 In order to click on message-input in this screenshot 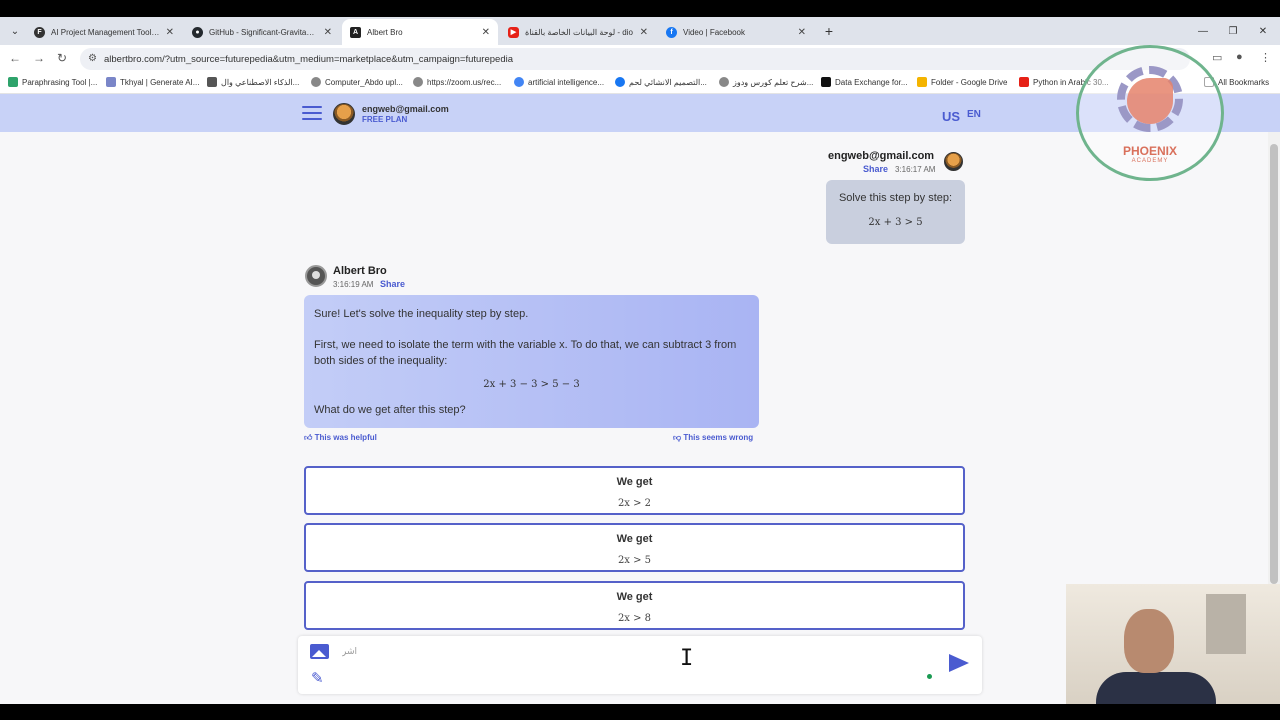, I will do `click(622, 652)`.